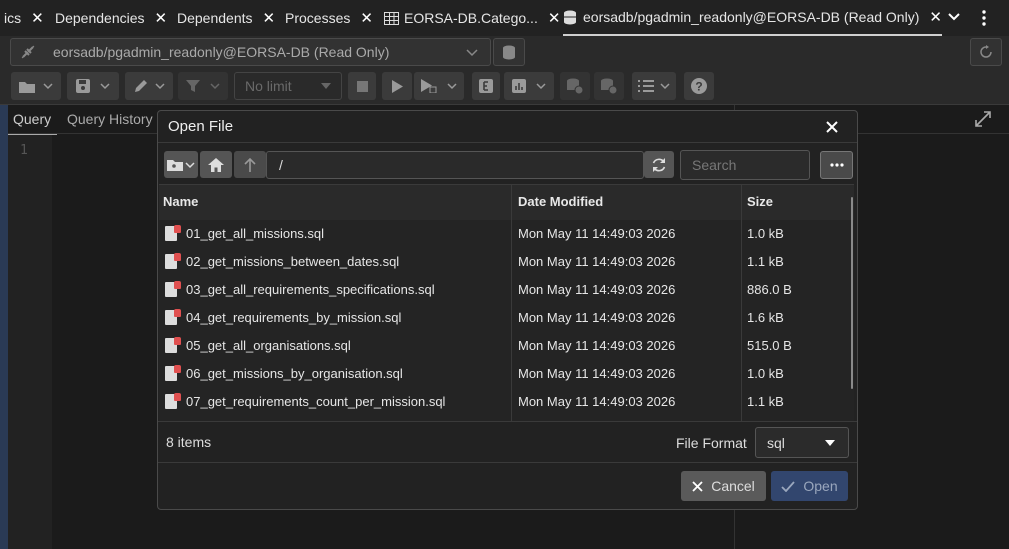  What do you see at coordinates (560, 201) in the screenshot?
I see `column-date-modified: Date Modified` at bounding box center [560, 201].